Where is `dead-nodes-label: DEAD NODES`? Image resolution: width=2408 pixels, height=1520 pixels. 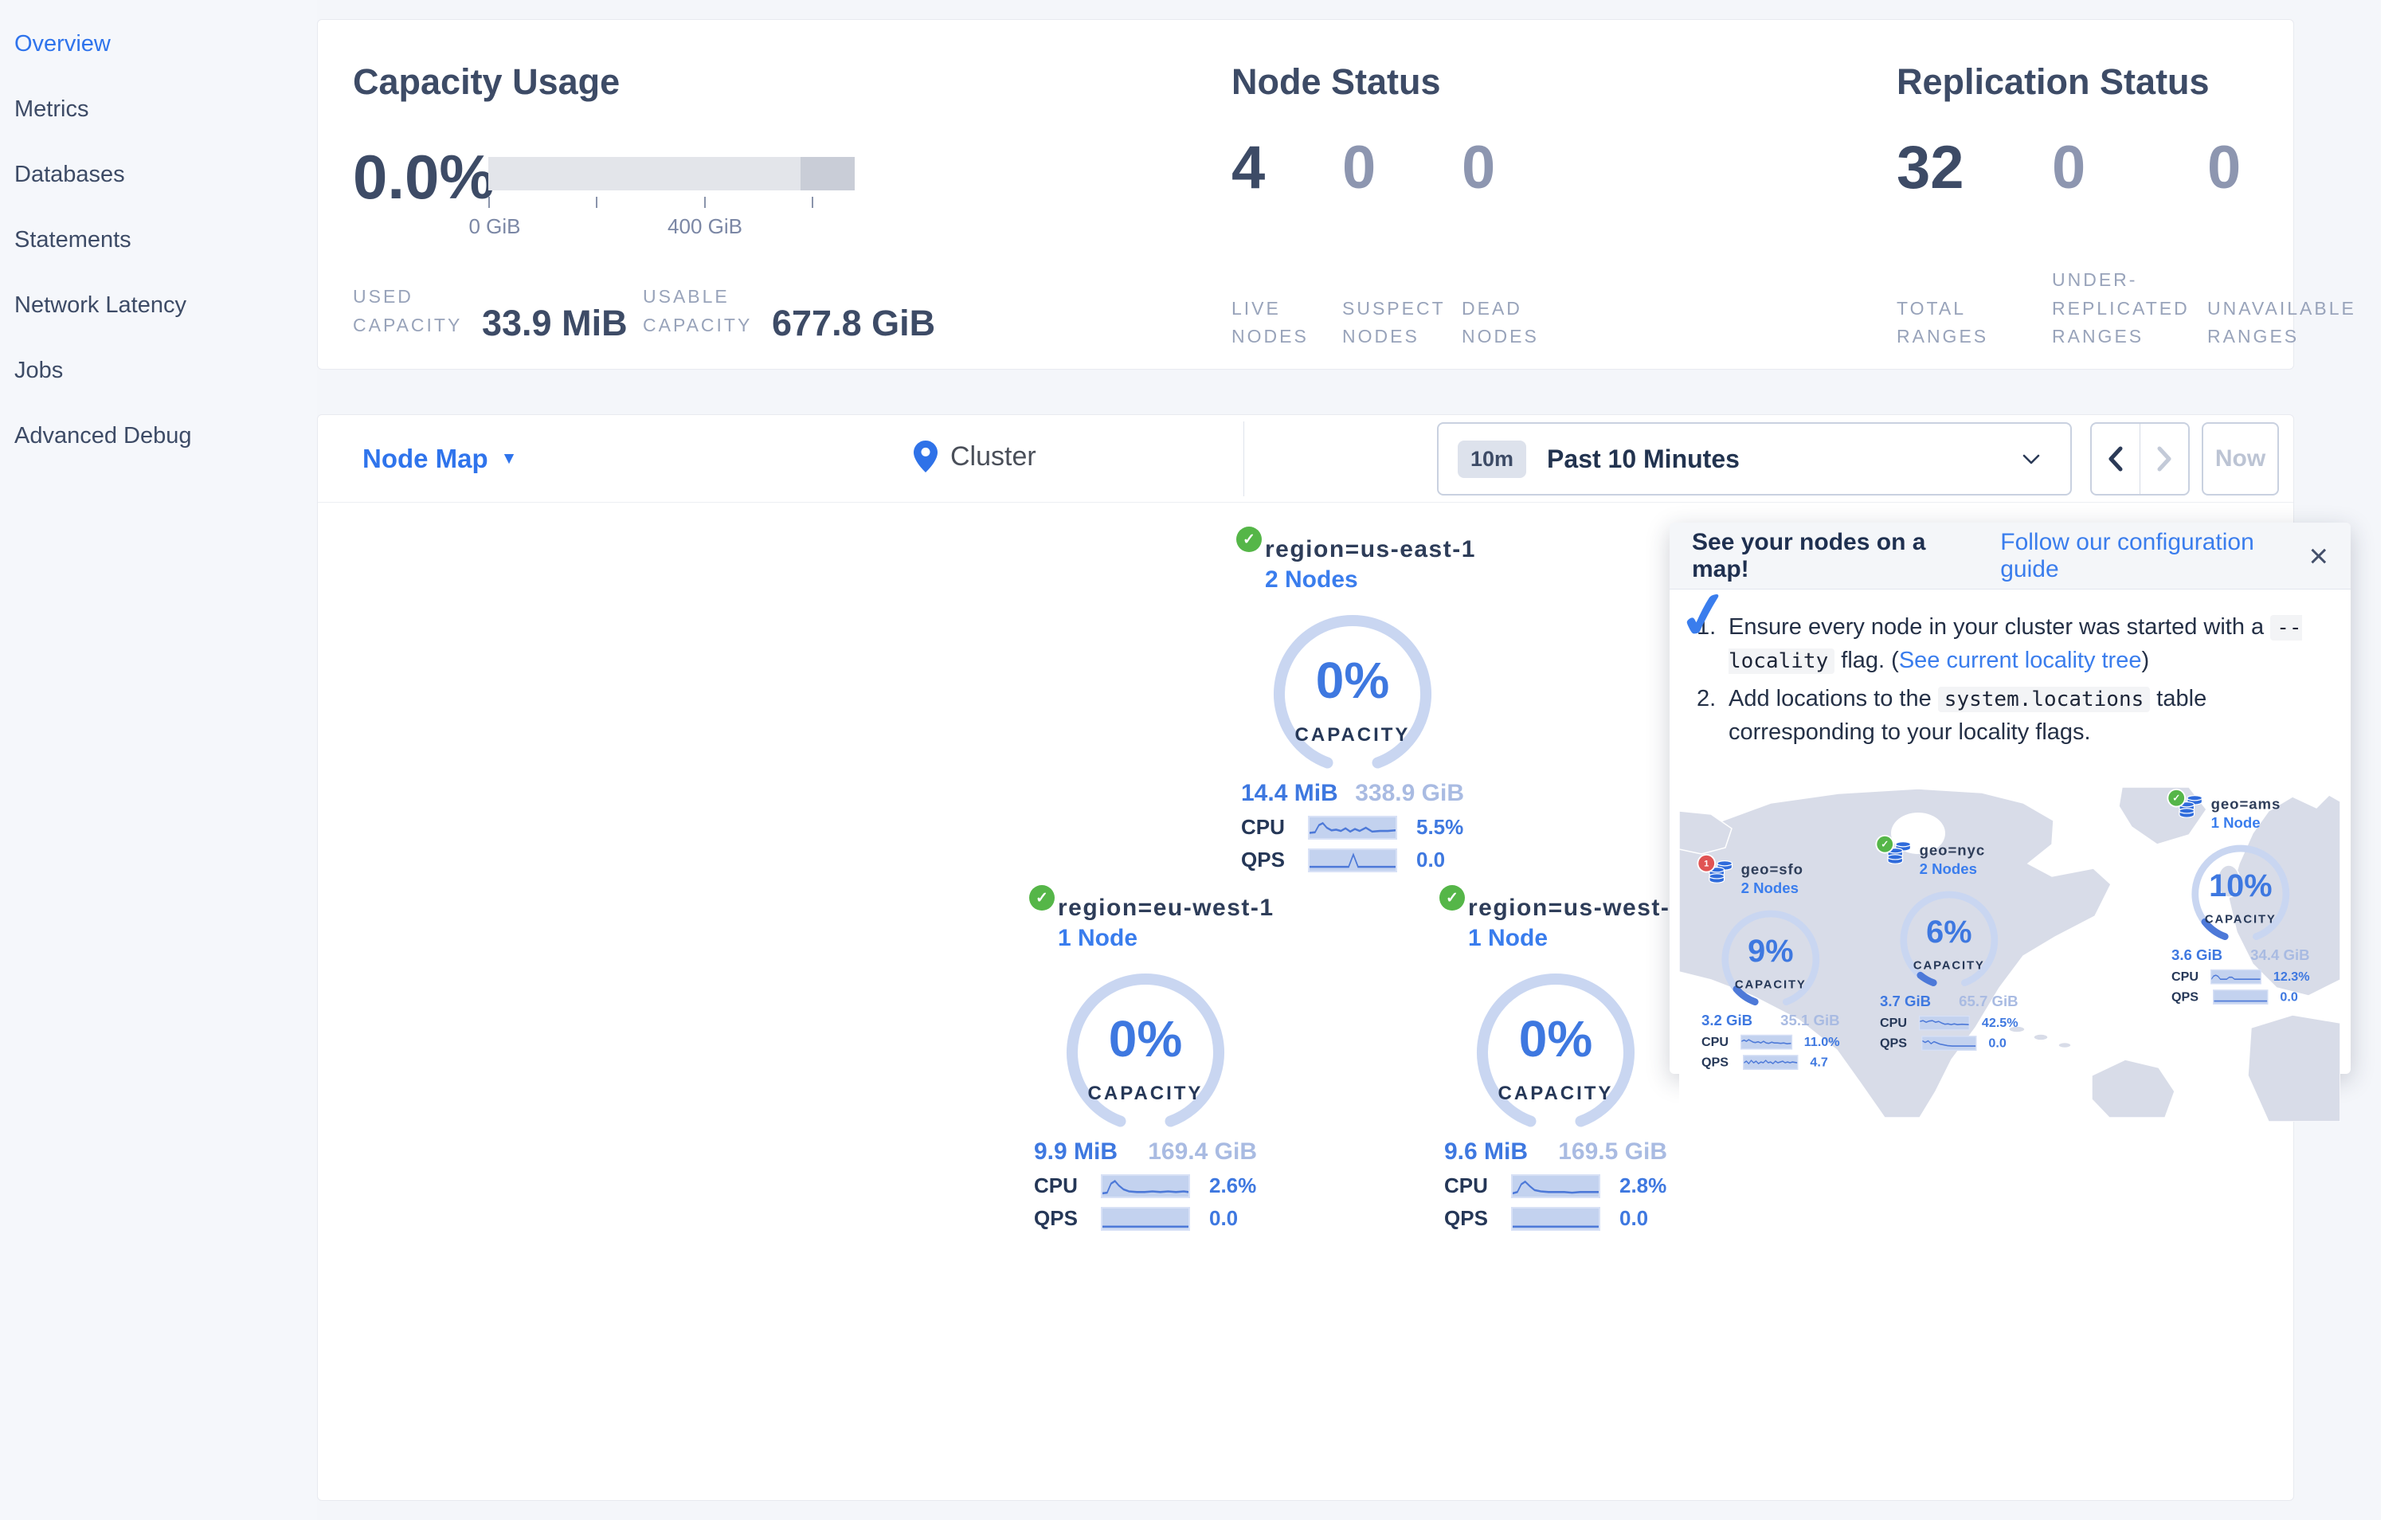 dead-nodes-label: DEAD NODES is located at coordinates (1501, 322).